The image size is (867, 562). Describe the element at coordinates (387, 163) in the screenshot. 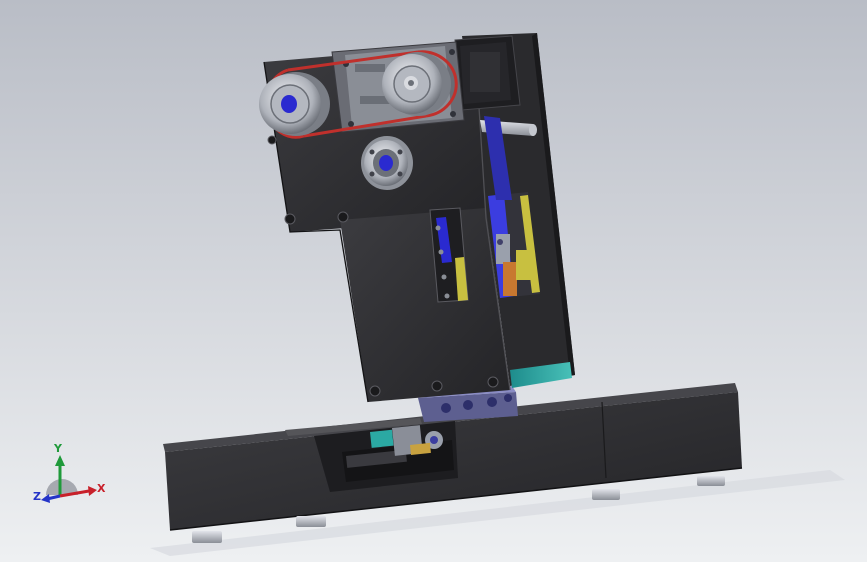

I see `bearing-center` at that location.